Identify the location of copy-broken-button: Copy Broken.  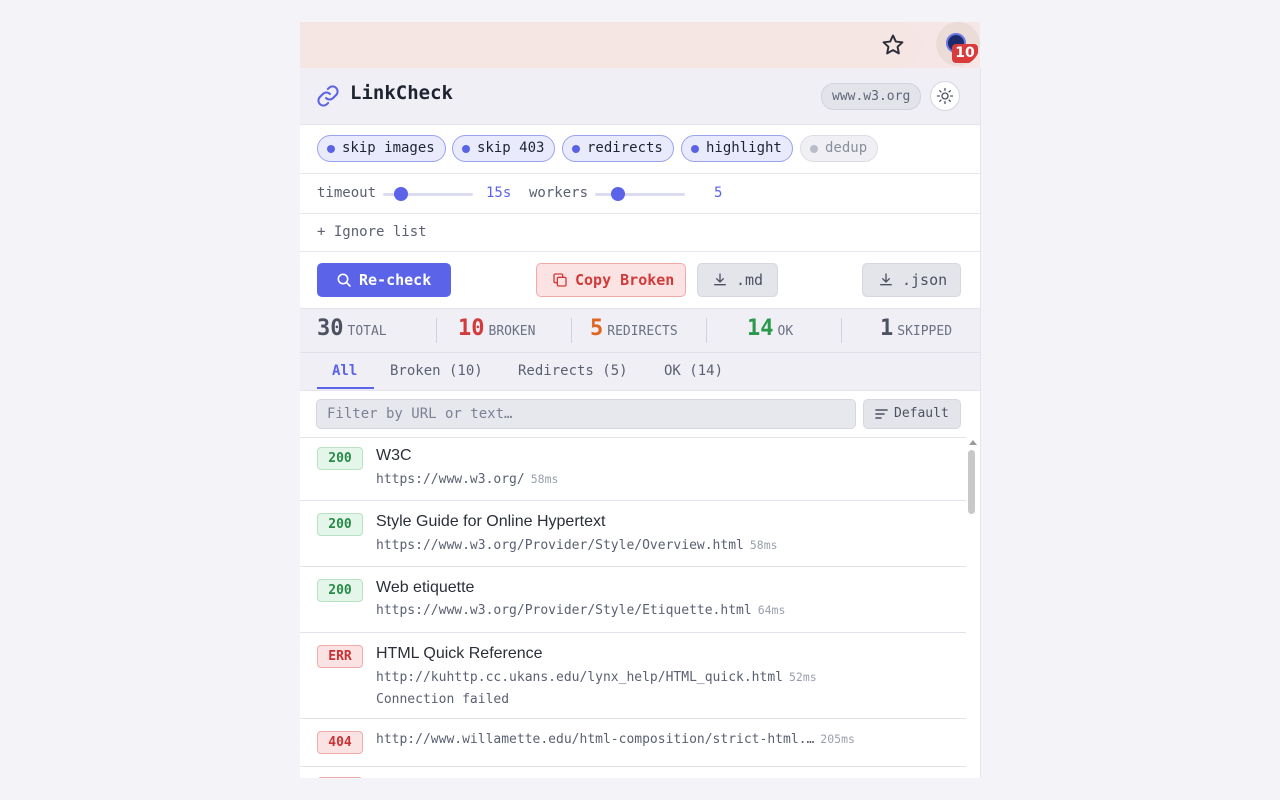
(611, 280).